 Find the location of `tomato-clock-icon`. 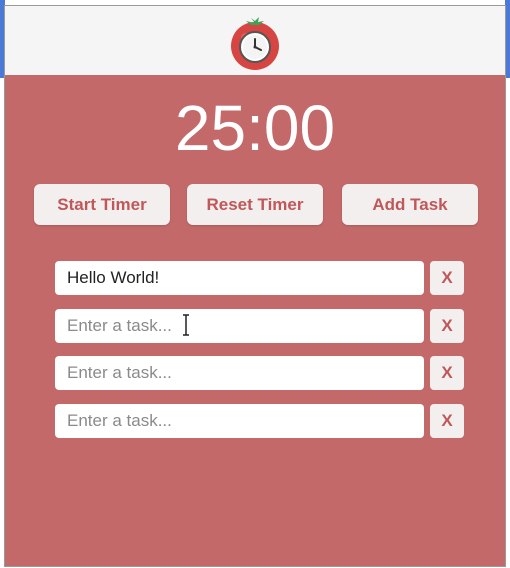

tomato-clock-icon is located at coordinates (255, 43).